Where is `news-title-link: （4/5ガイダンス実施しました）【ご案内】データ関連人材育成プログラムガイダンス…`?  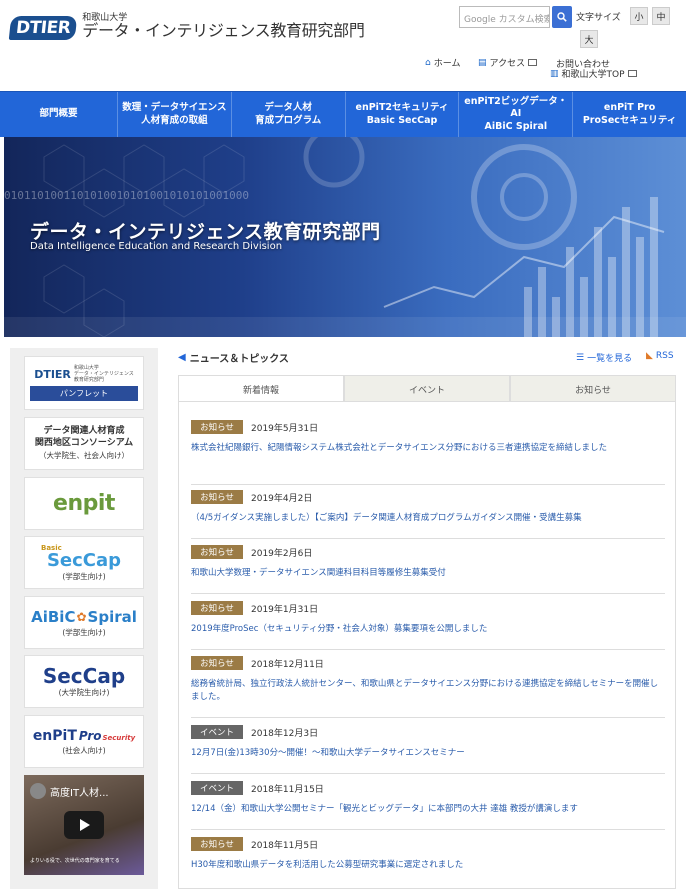
news-title-link: （4/5ガイダンス実施しました）【ご案内】データ関連人材育成プログラムガイダンス… is located at coordinates (428, 518).